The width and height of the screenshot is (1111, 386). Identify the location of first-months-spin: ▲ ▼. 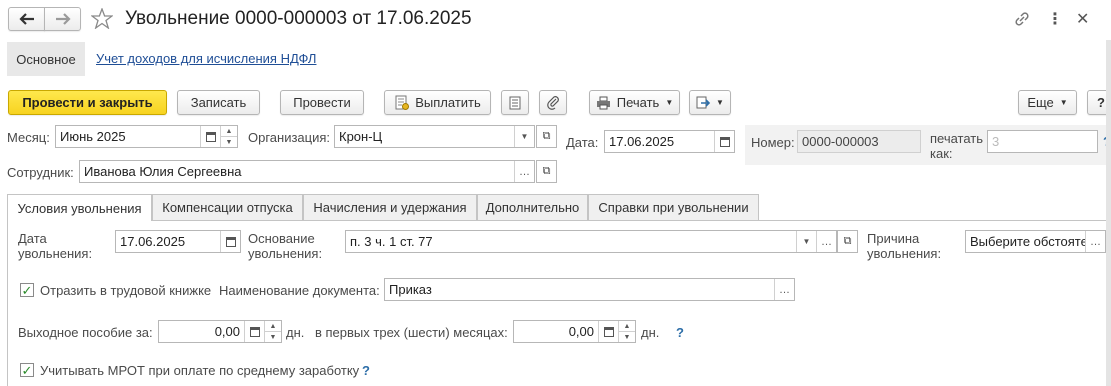
(626, 331).